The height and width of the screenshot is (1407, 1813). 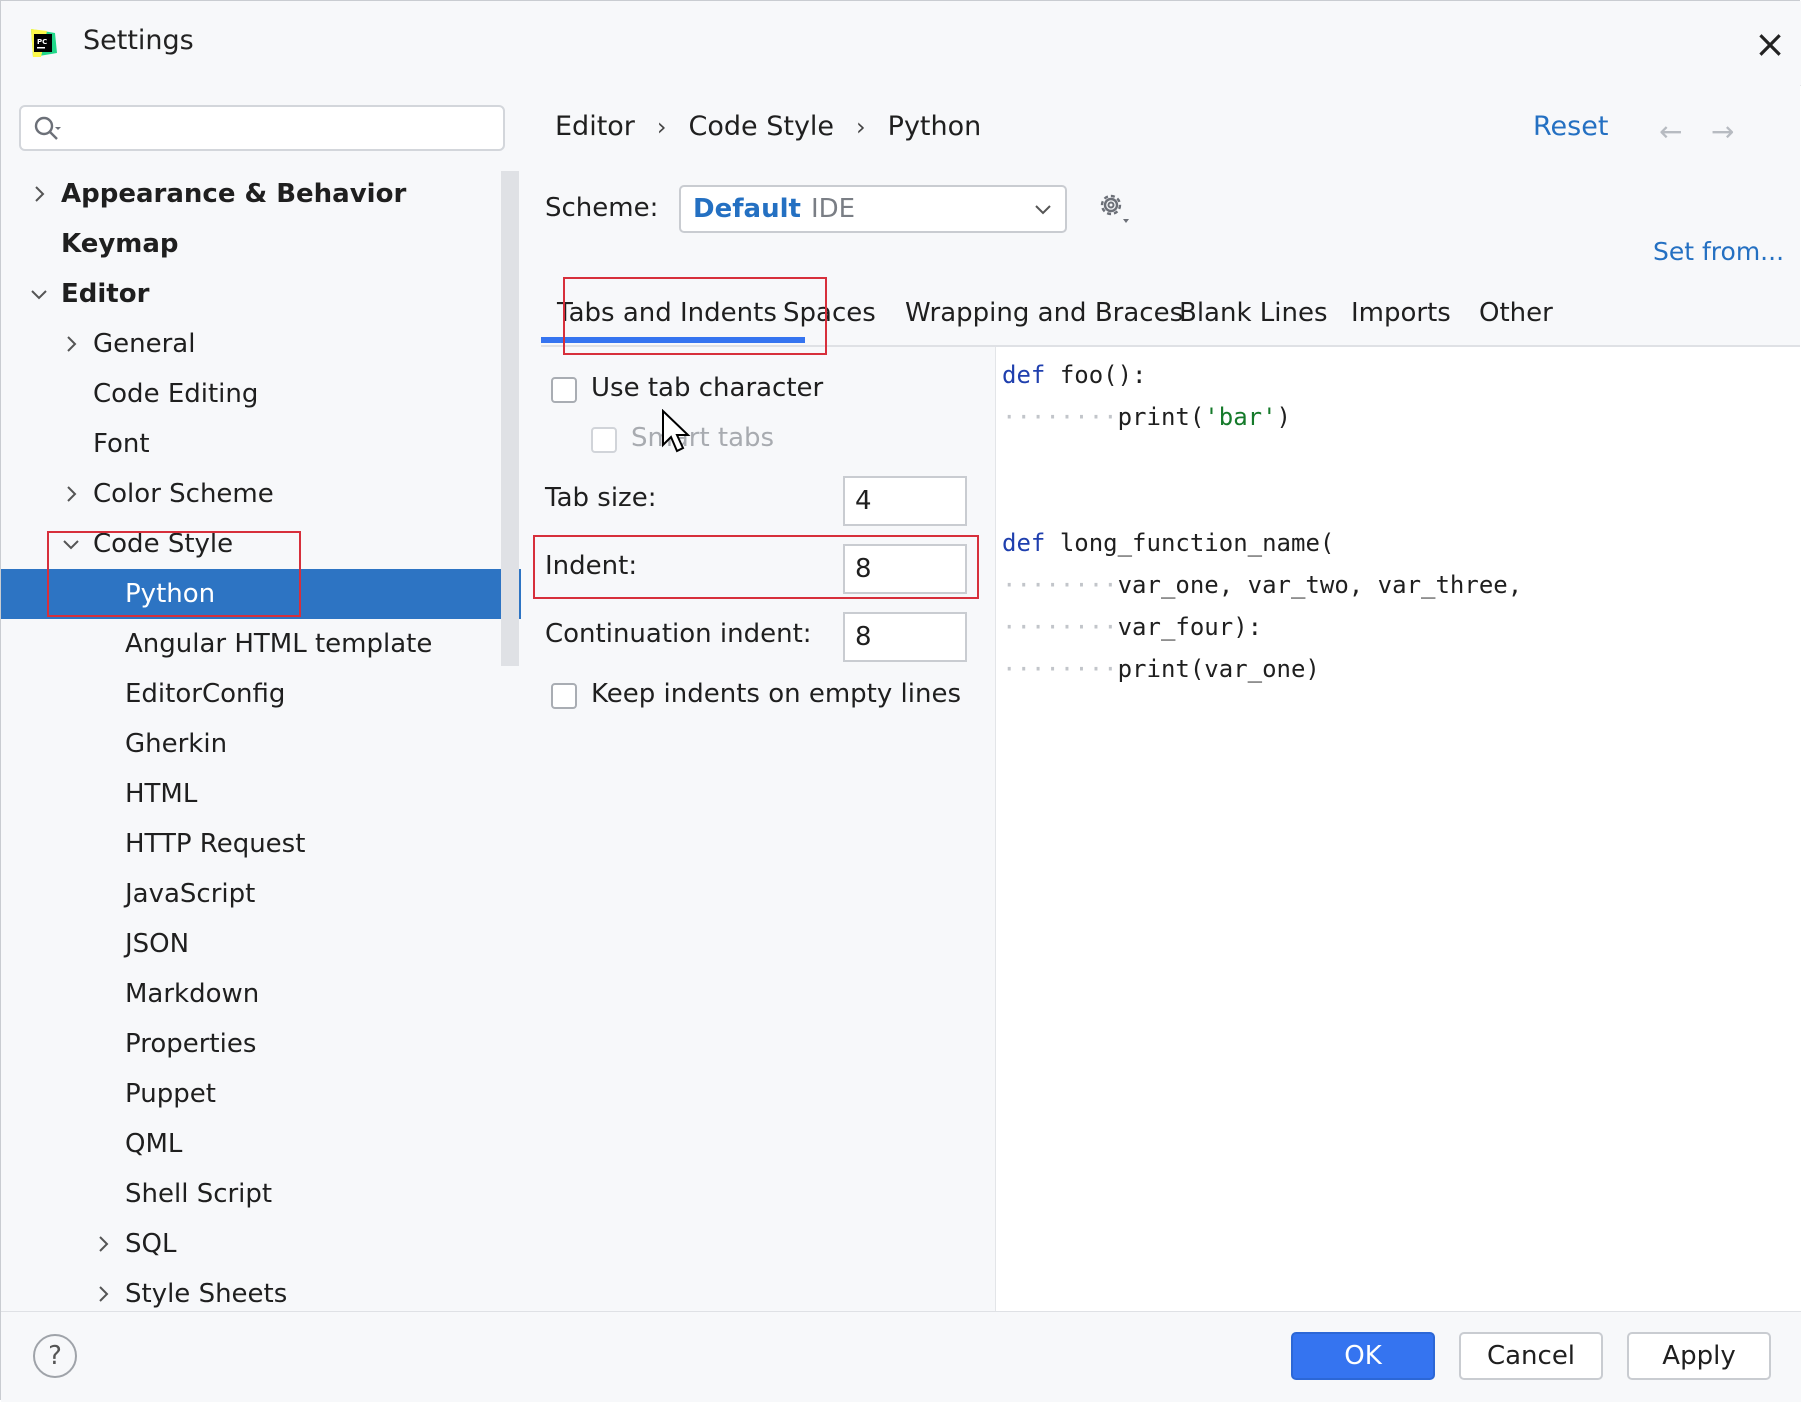 I want to click on code-line: ········print(var_one), so click(x=1161, y=669).